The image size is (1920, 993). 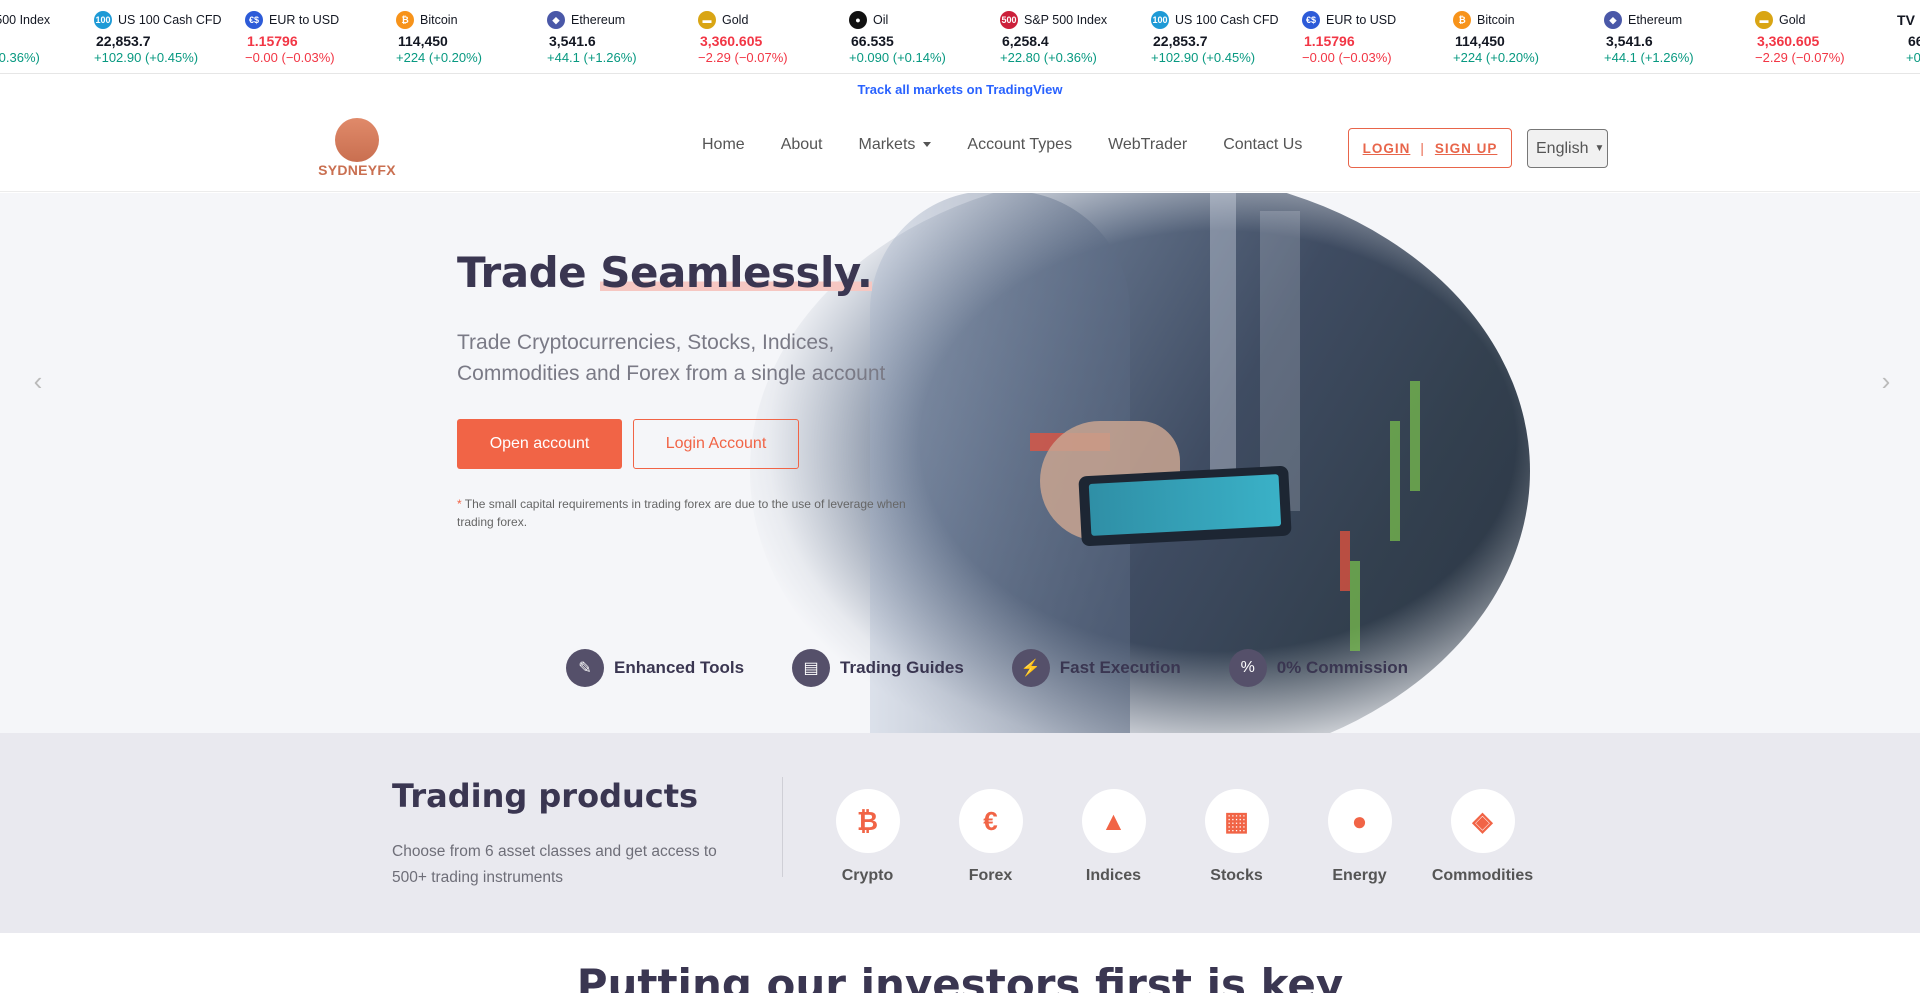 I want to click on product-energy: ● Energy, so click(x=1359, y=837).